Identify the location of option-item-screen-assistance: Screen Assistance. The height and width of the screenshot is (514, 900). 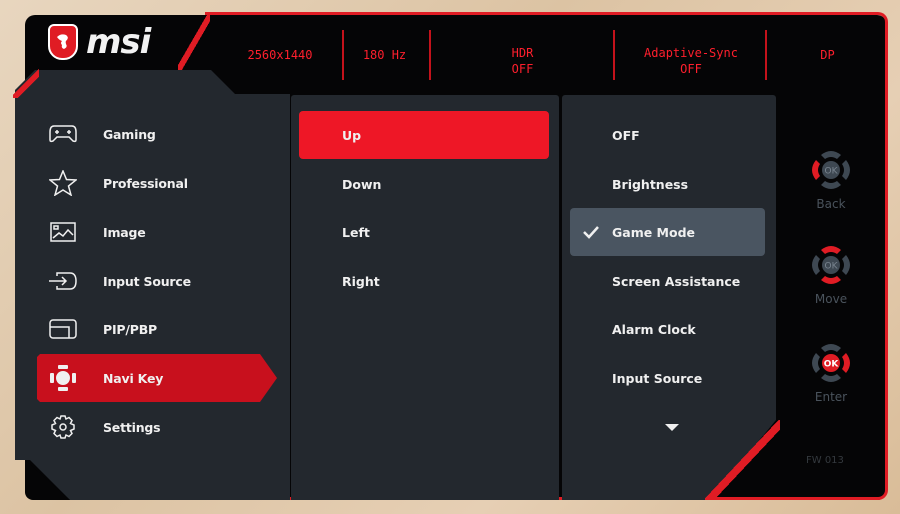
(667, 281).